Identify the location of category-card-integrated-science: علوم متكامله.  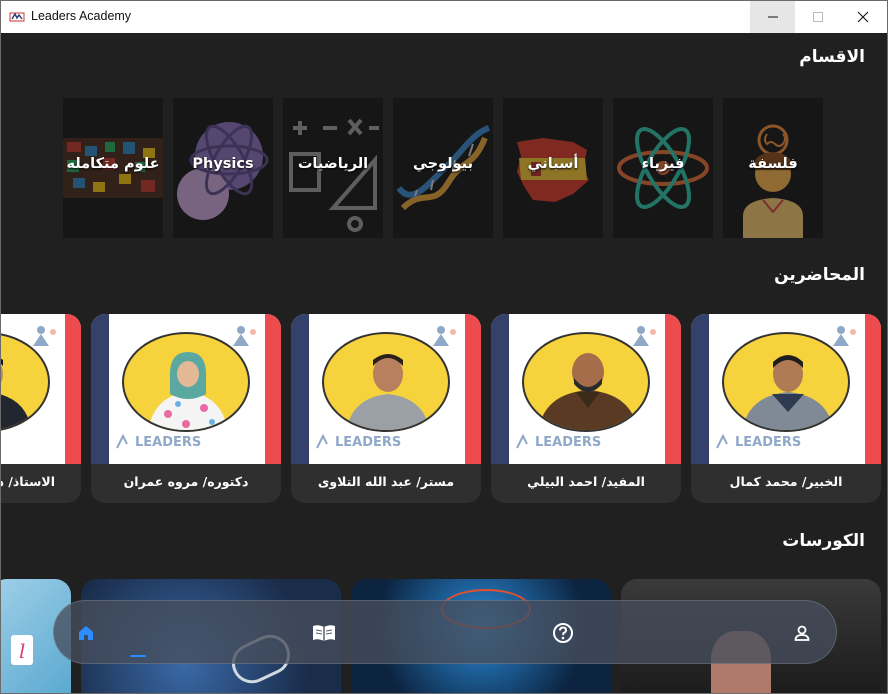
(113, 168).